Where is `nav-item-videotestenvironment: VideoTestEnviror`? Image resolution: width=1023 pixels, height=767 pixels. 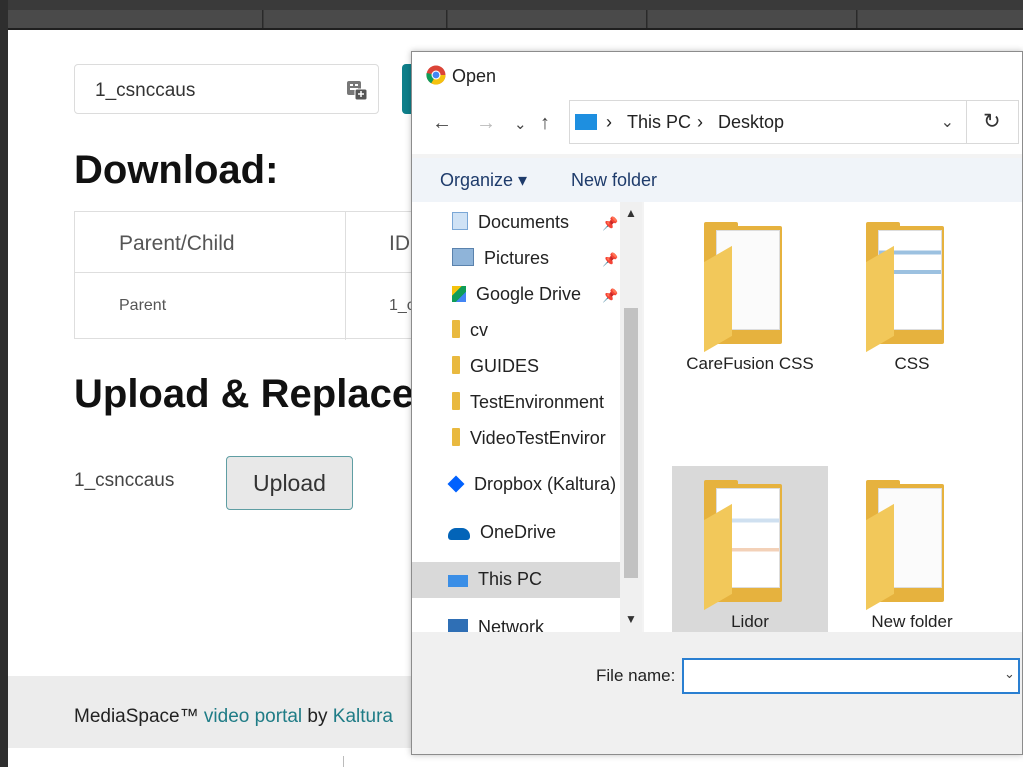
nav-item-videotestenvironment: VideoTestEnviror is located at coordinates (529, 441).